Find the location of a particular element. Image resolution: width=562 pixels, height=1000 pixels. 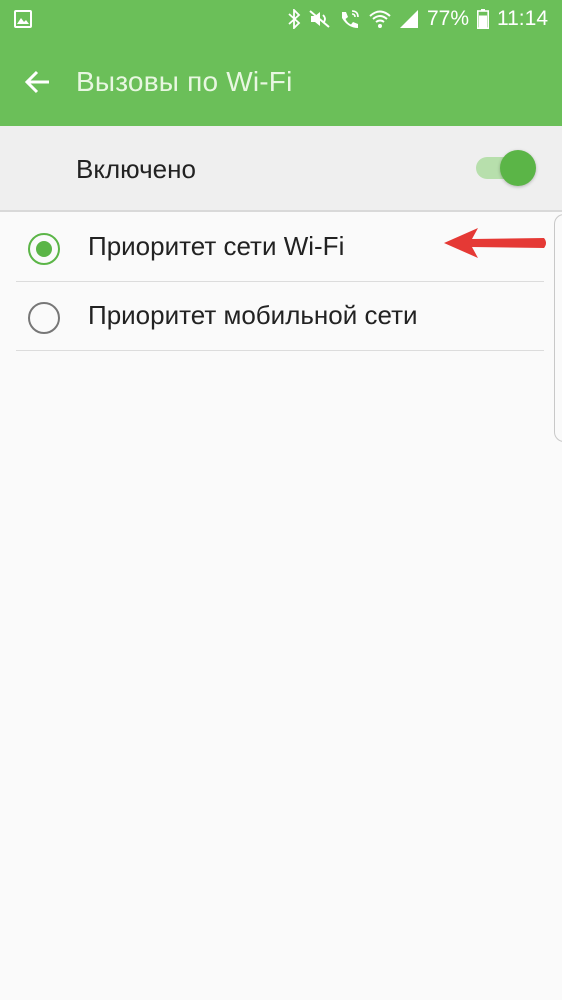

option-mobile-preferred: Приоритет мобильной сети is located at coordinates (281, 316).